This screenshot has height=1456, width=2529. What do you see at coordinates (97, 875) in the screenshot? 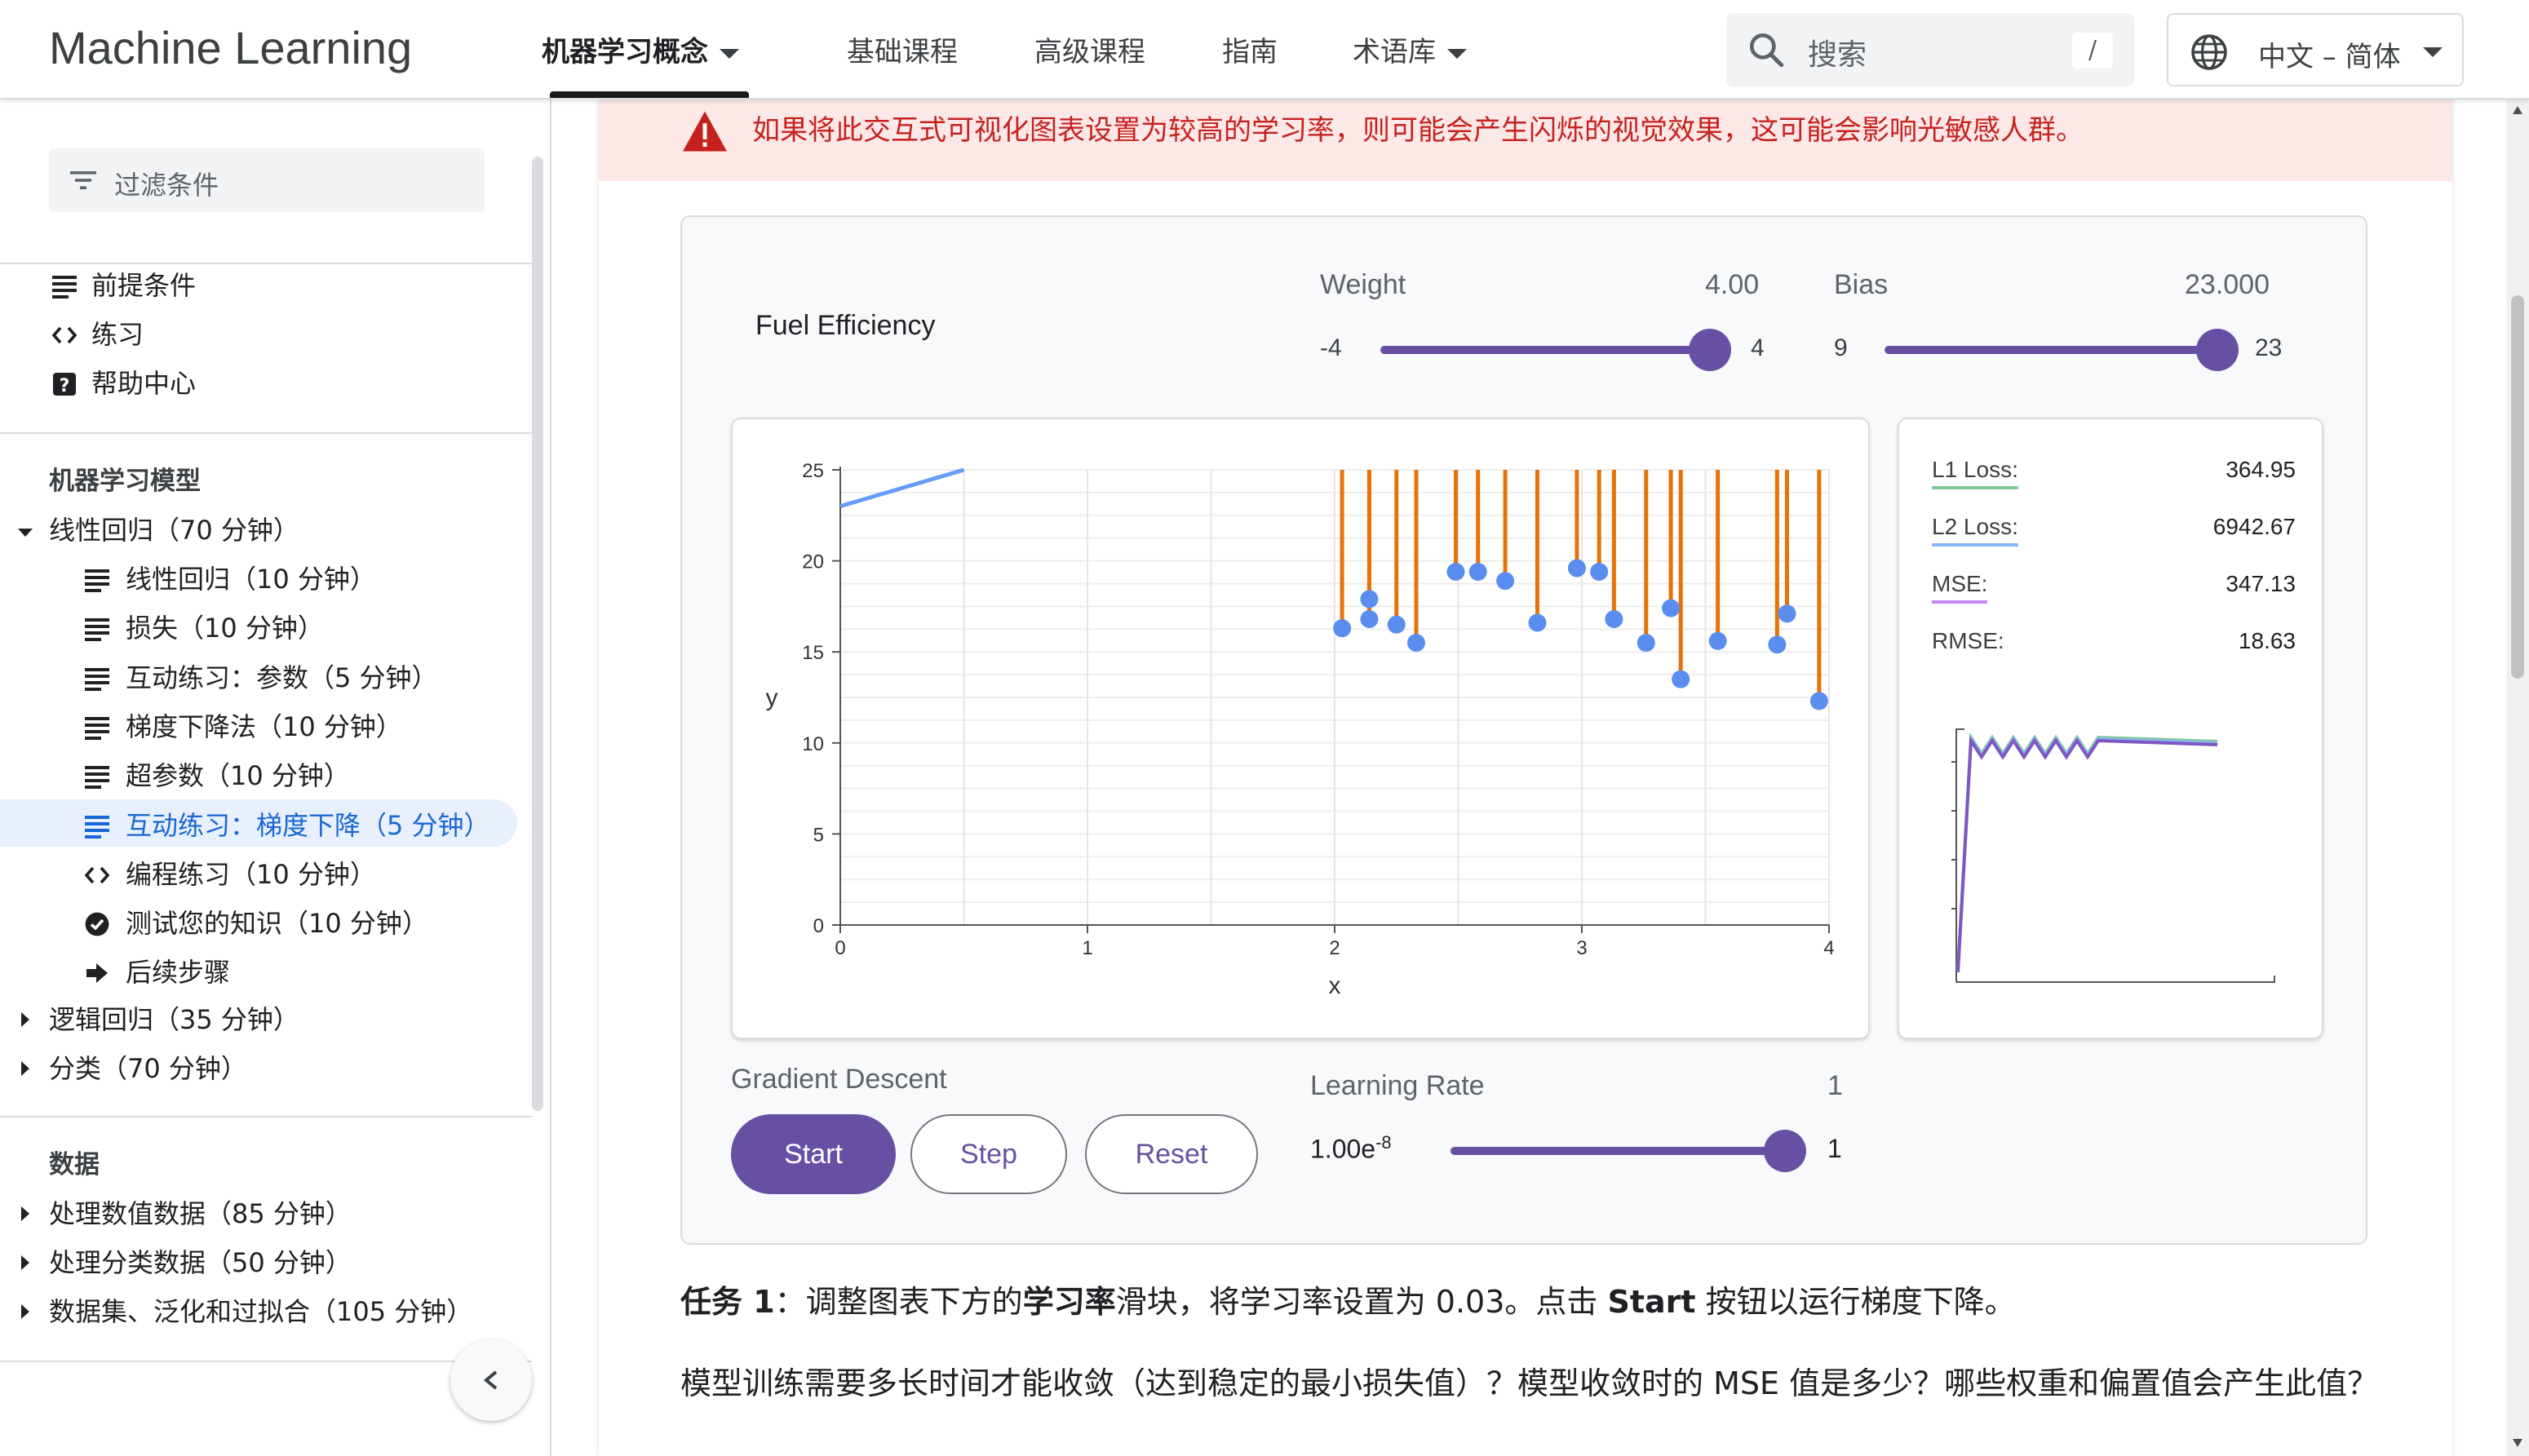
I see `code-icon` at bounding box center [97, 875].